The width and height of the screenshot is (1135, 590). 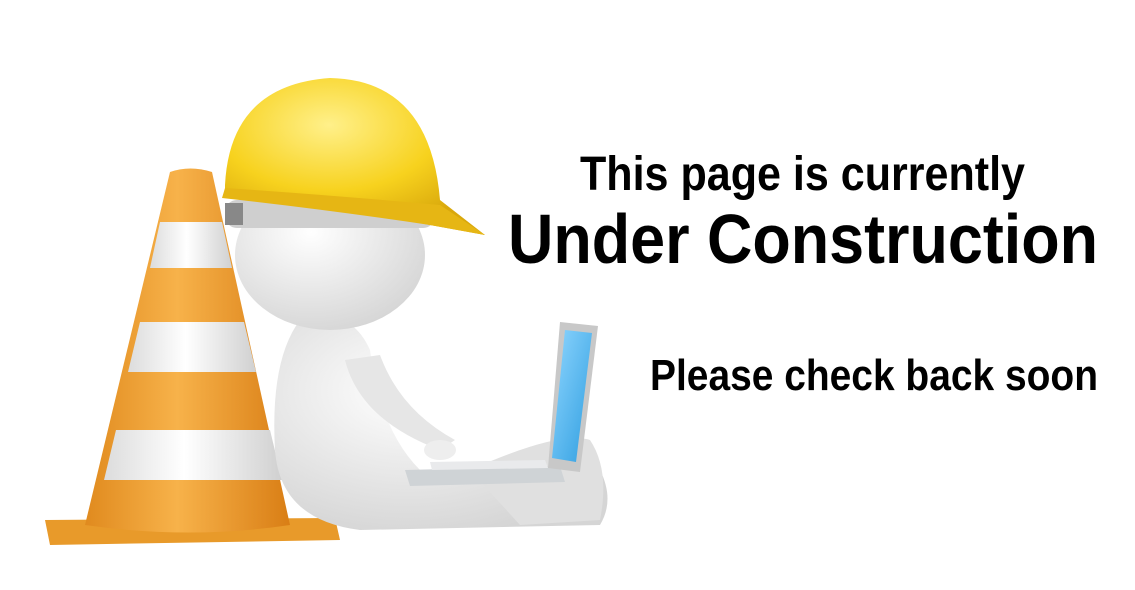 What do you see at coordinates (874, 375) in the screenshot?
I see `check-back-message: Please check back soon` at bounding box center [874, 375].